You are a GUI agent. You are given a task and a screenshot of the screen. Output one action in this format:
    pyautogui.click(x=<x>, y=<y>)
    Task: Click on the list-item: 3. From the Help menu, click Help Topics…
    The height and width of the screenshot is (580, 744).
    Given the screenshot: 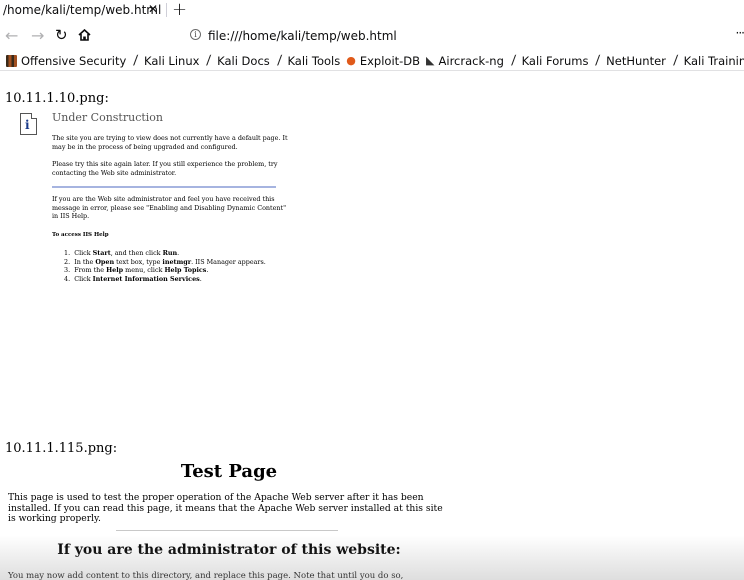 What is the action you would take?
    pyautogui.click(x=136, y=270)
    